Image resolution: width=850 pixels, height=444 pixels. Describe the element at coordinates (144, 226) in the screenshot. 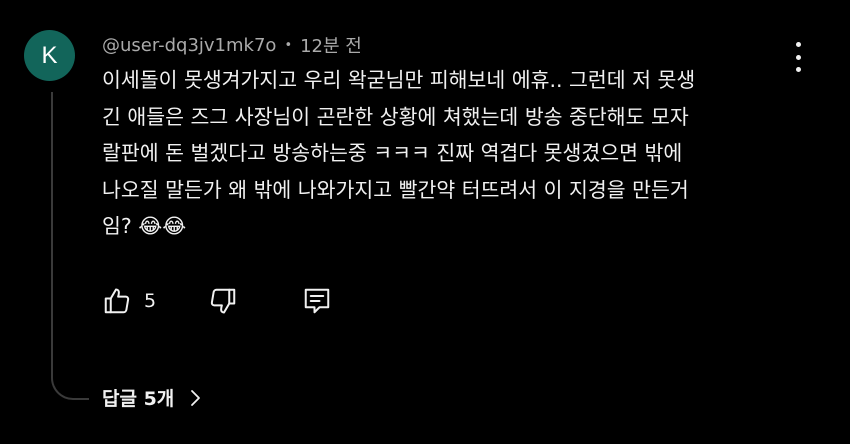

I see `comment-line: 임? 😂😂` at that location.